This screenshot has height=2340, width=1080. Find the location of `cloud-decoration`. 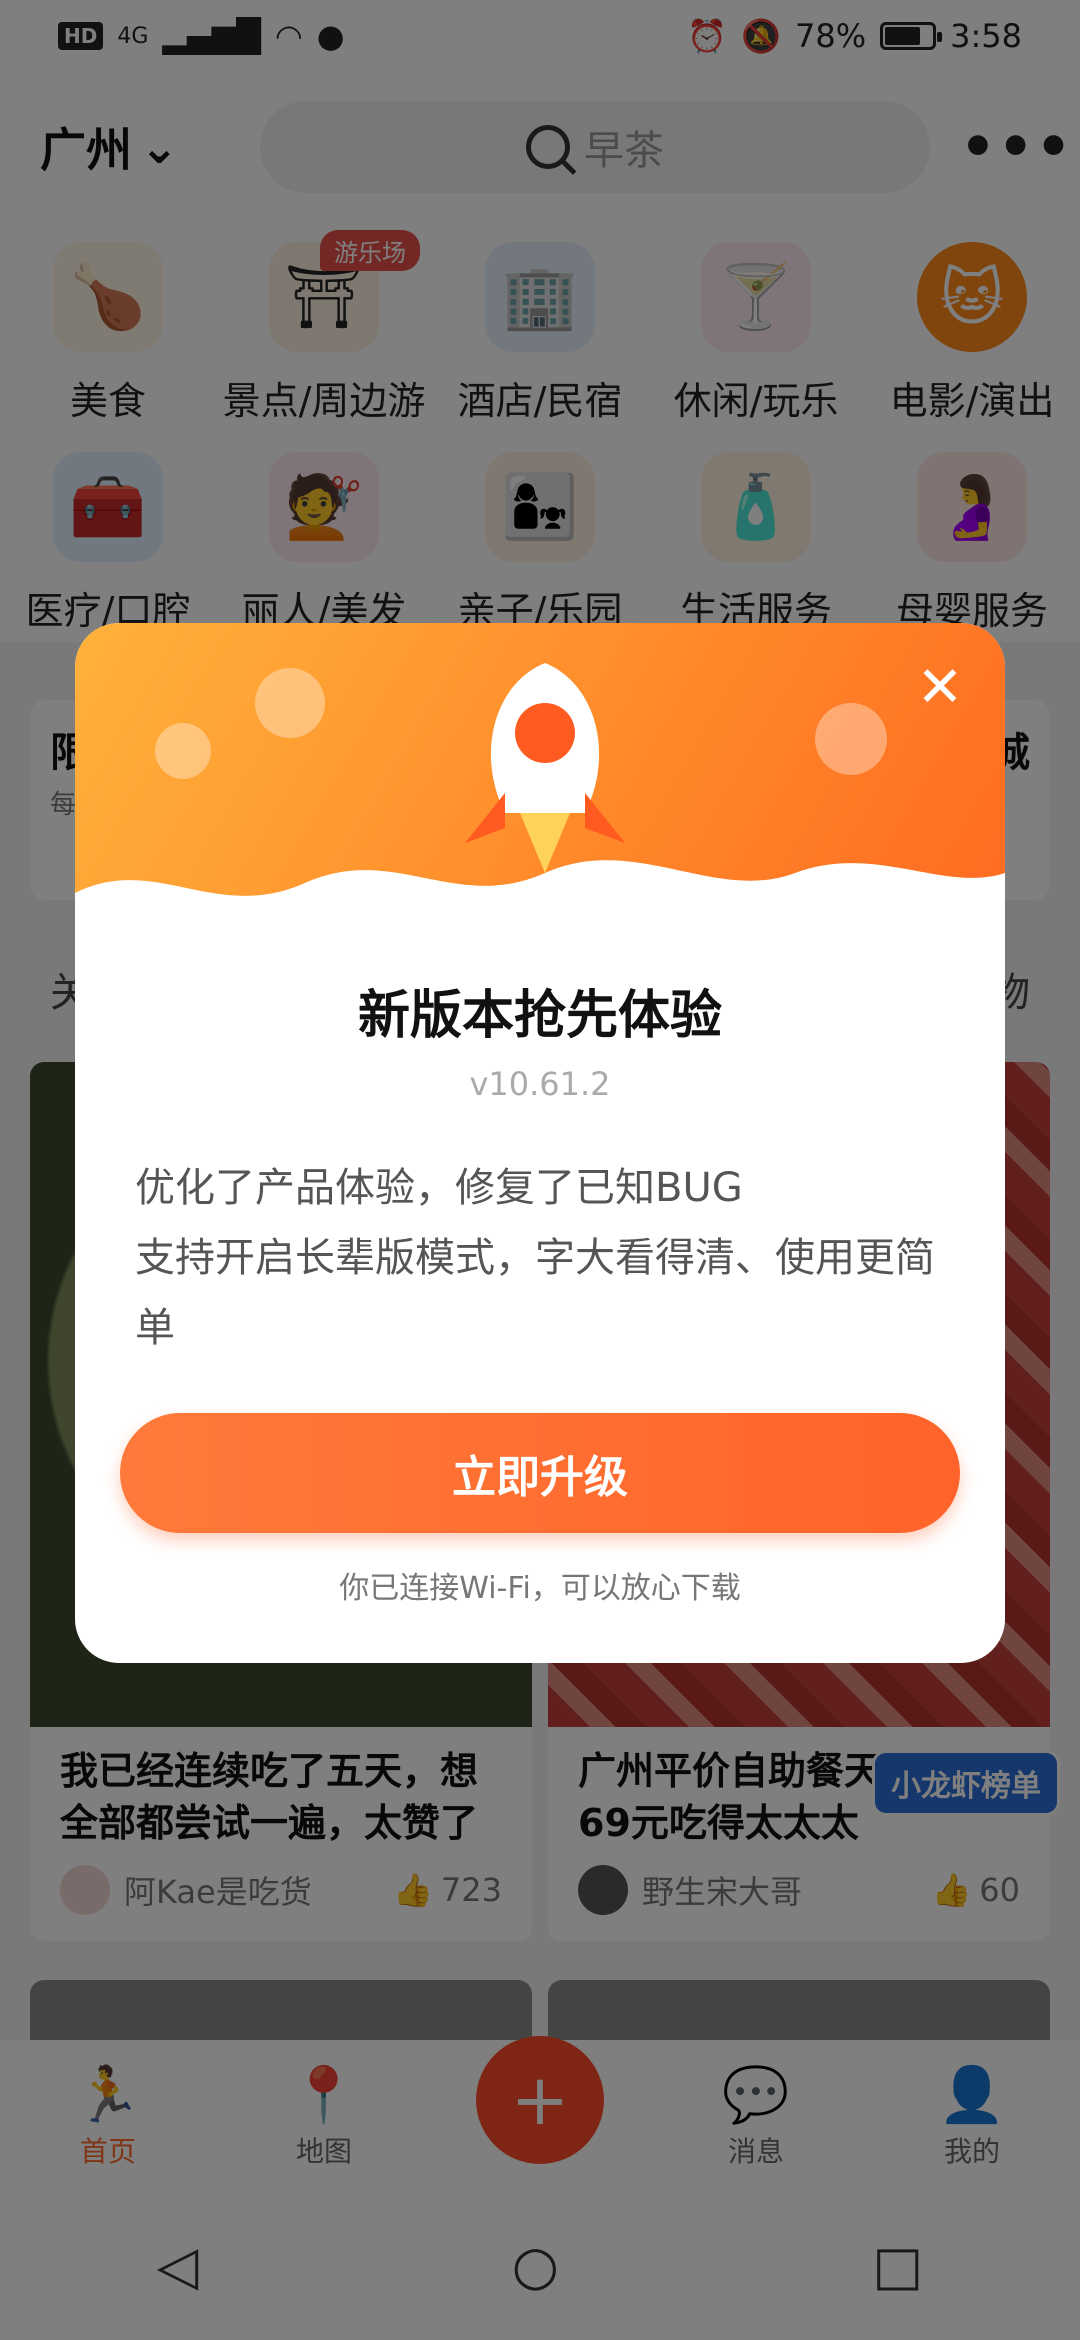

cloud-decoration is located at coordinates (540, 916).